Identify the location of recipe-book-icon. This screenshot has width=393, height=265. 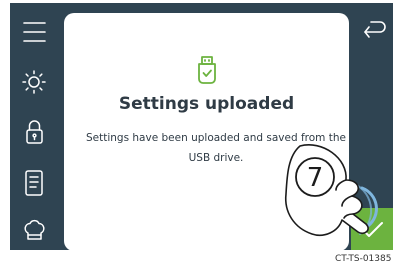
(34, 183).